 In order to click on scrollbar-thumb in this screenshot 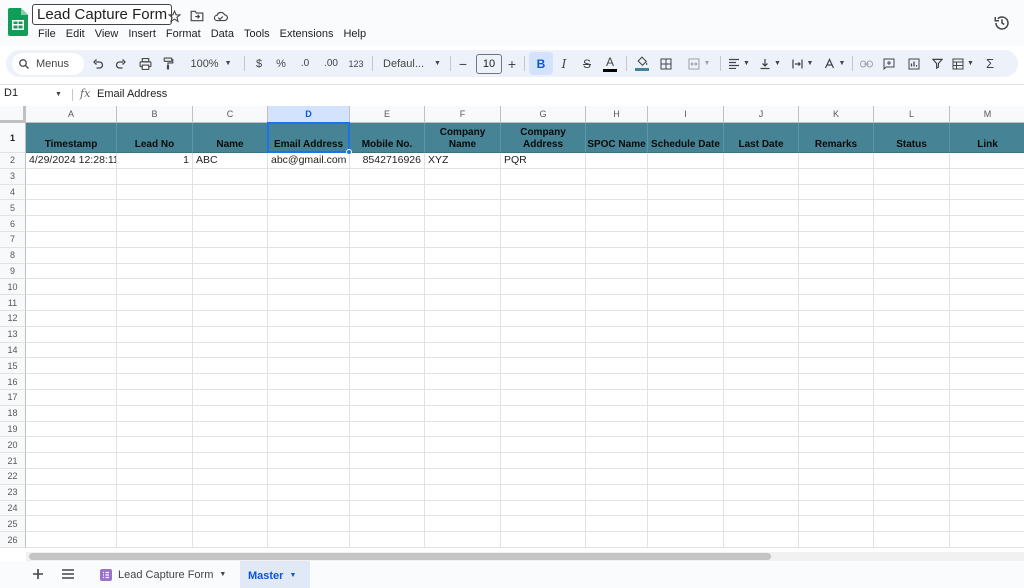, I will do `click(400, 556)`.